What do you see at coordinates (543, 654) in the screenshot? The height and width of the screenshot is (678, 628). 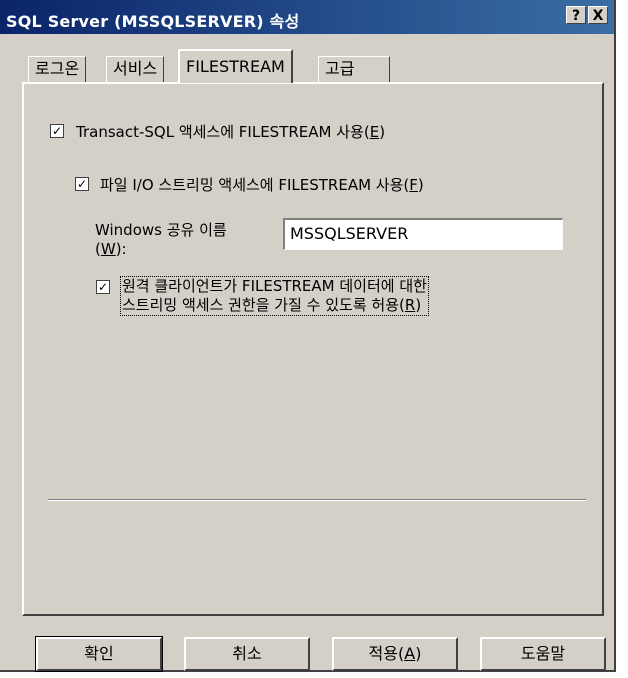 I see `help-button: 도움말` at bounding box center [543, 654].